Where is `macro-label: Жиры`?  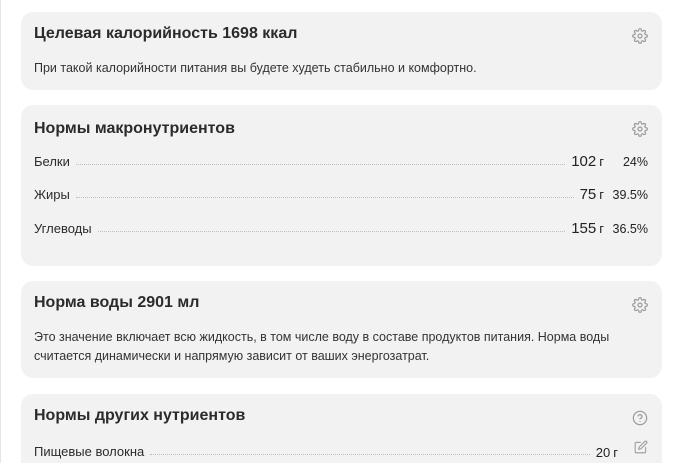
macro-label: Жиры is located at coordinates (52, 194).